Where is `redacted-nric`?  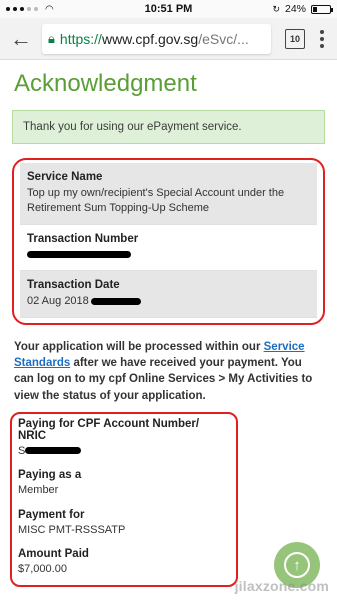 redacted-nric is located at coordinates (53, 451).